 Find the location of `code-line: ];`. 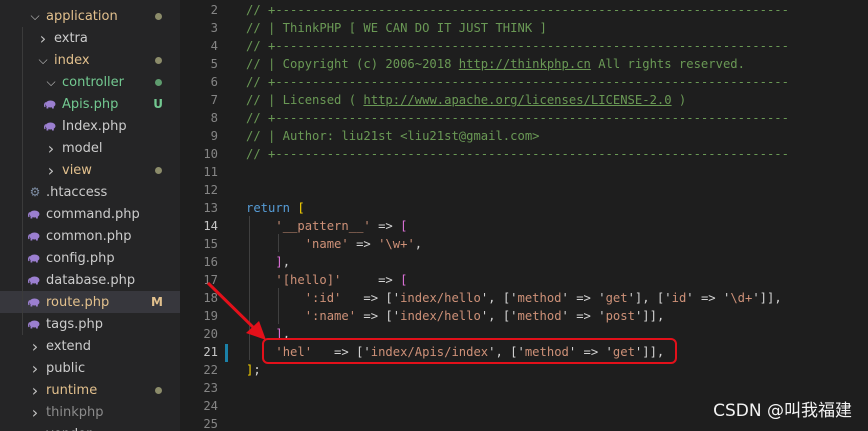

code-line: ]; is located at coordinates (253, 370).